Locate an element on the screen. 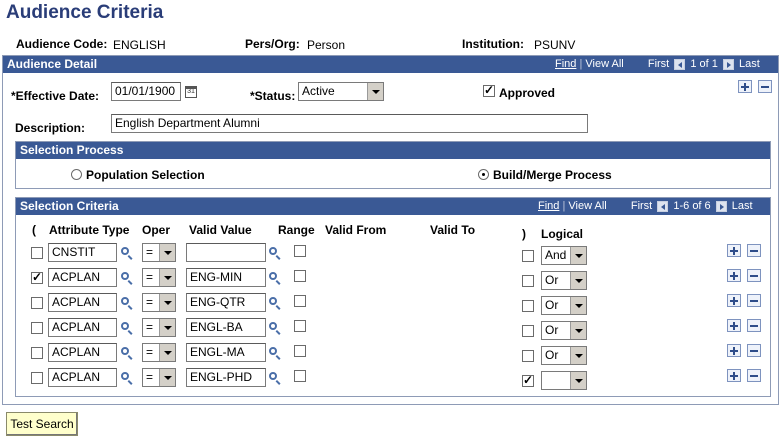  valid-value-input: ENGL-BA is located at coordinates (226, 327).